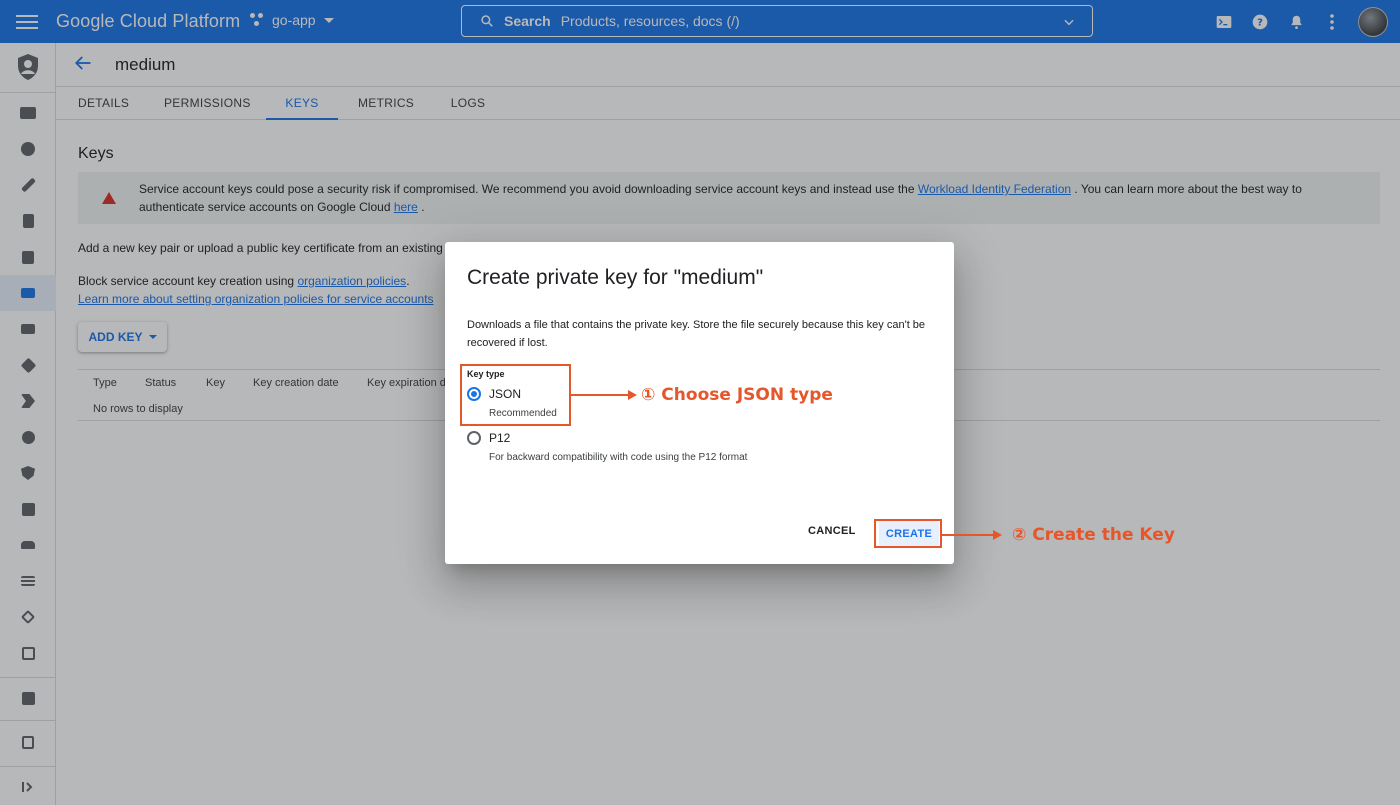  What do you see at coordinates (615, 277) in the screenshot?
I see `dialog-title: Create private key for "medium"` at bounding box center [615, 277].